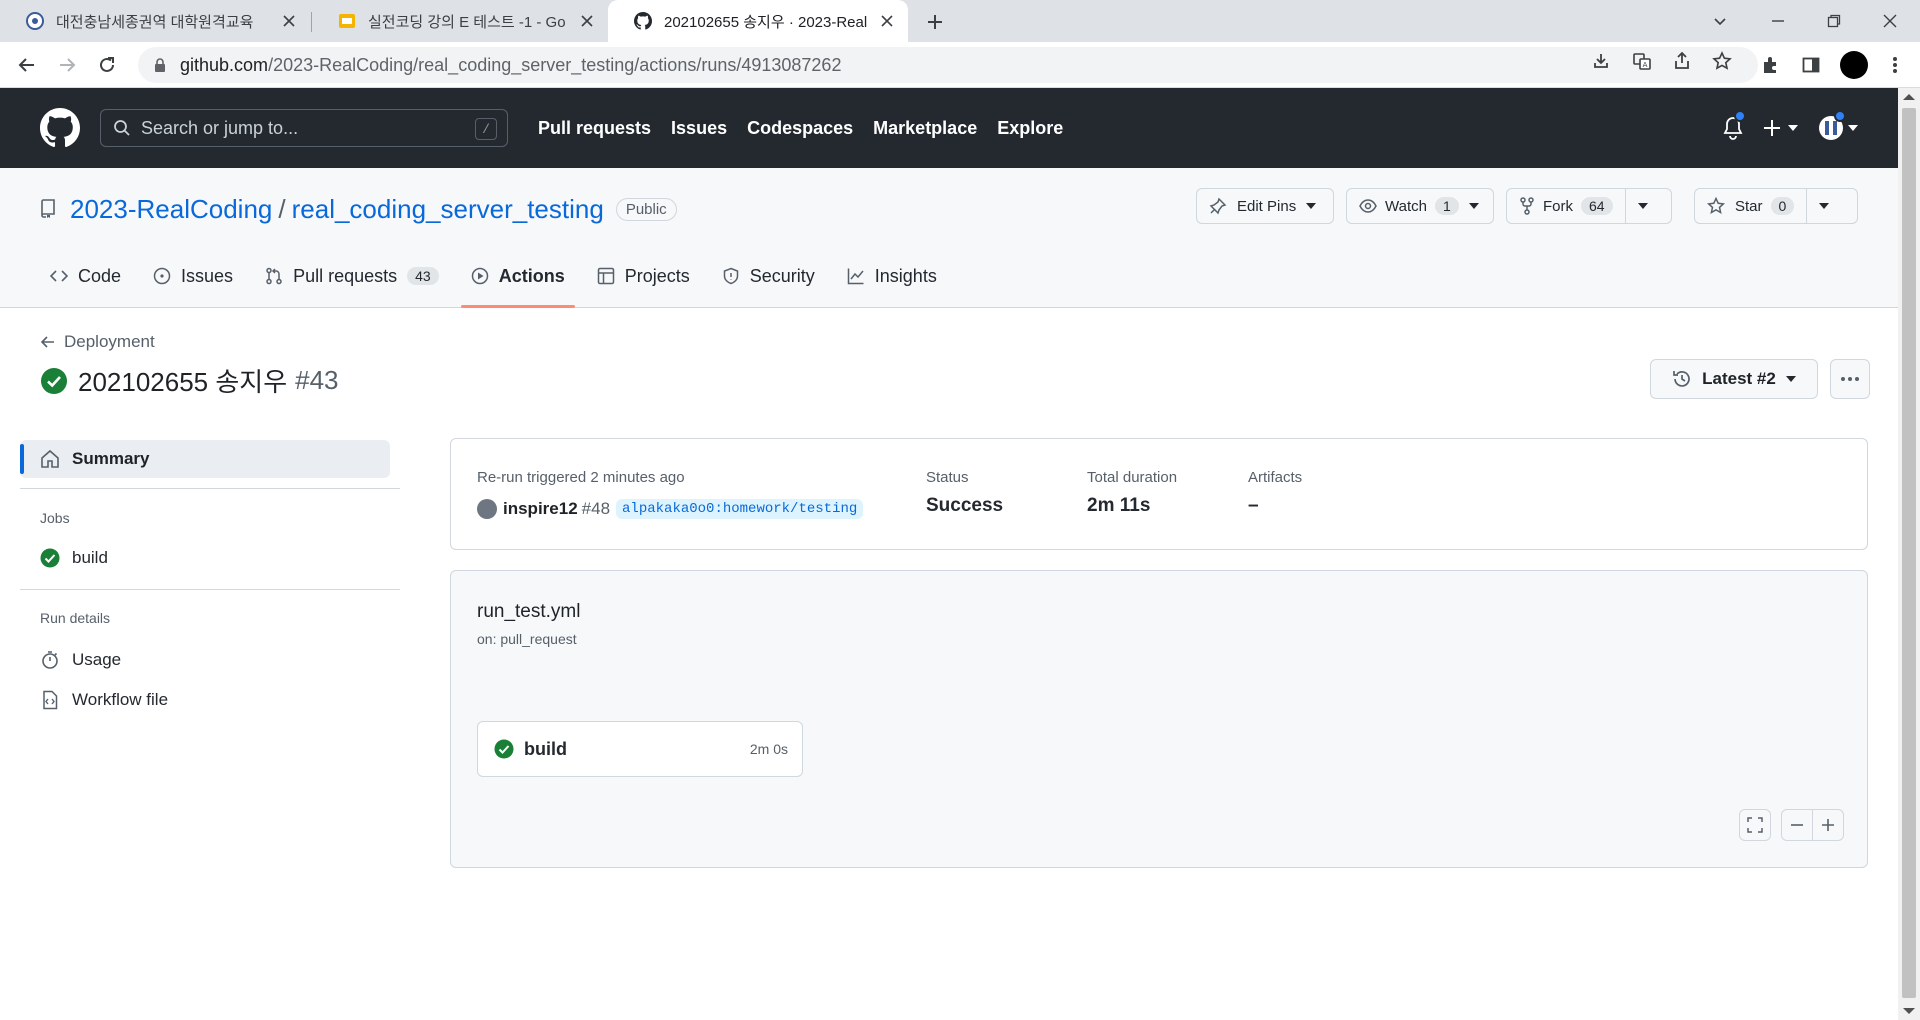 This screenshot has width=1920, height=1020. Describe the element at coordinates (1793, 128) in the screenshot. I see `chevron-down-icon` at that location.